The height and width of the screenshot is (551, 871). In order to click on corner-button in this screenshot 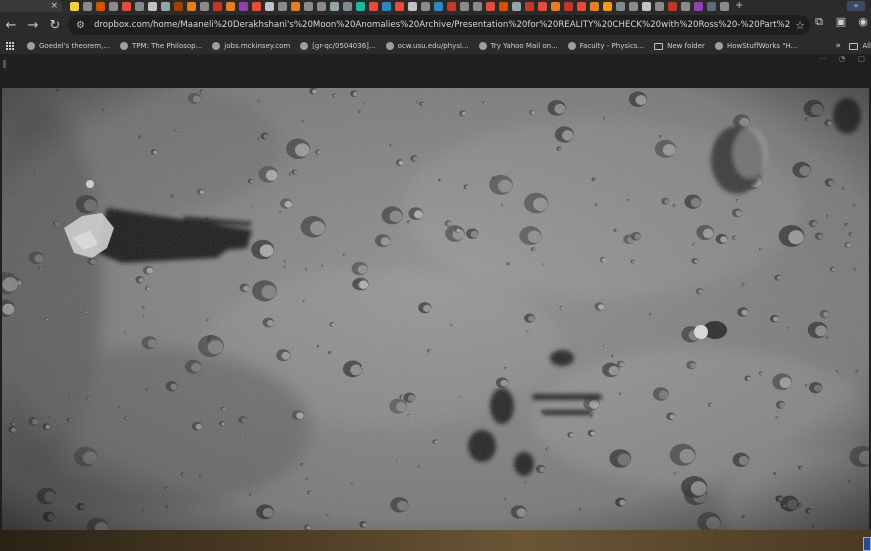, I will do `click(867, 544)`.